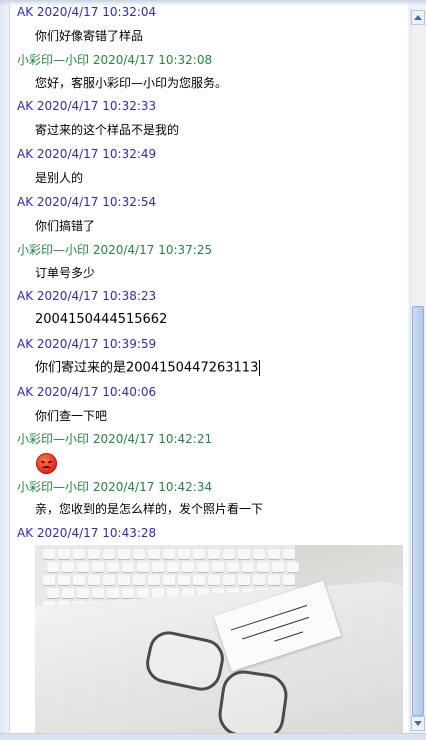  Describe the element at coordinates (87, 392) in the screenshot. I see `message-header: AK 2020/4/17 10:40:06` at that location.